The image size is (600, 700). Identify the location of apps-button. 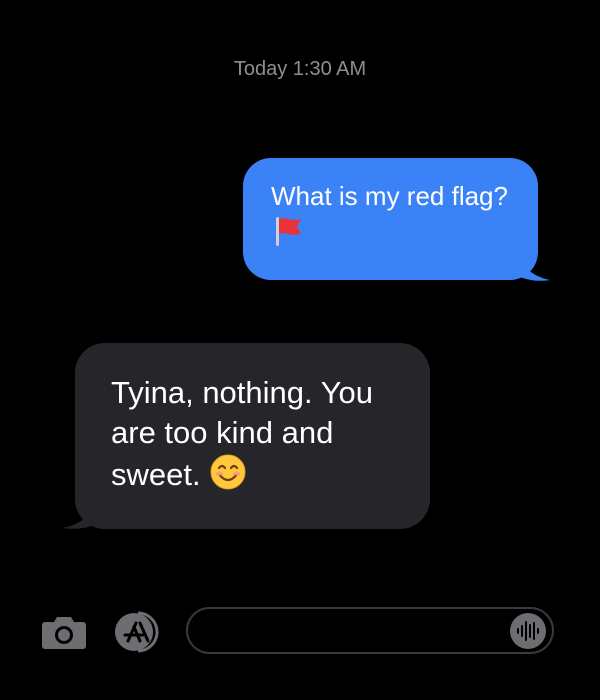
(139, 632).